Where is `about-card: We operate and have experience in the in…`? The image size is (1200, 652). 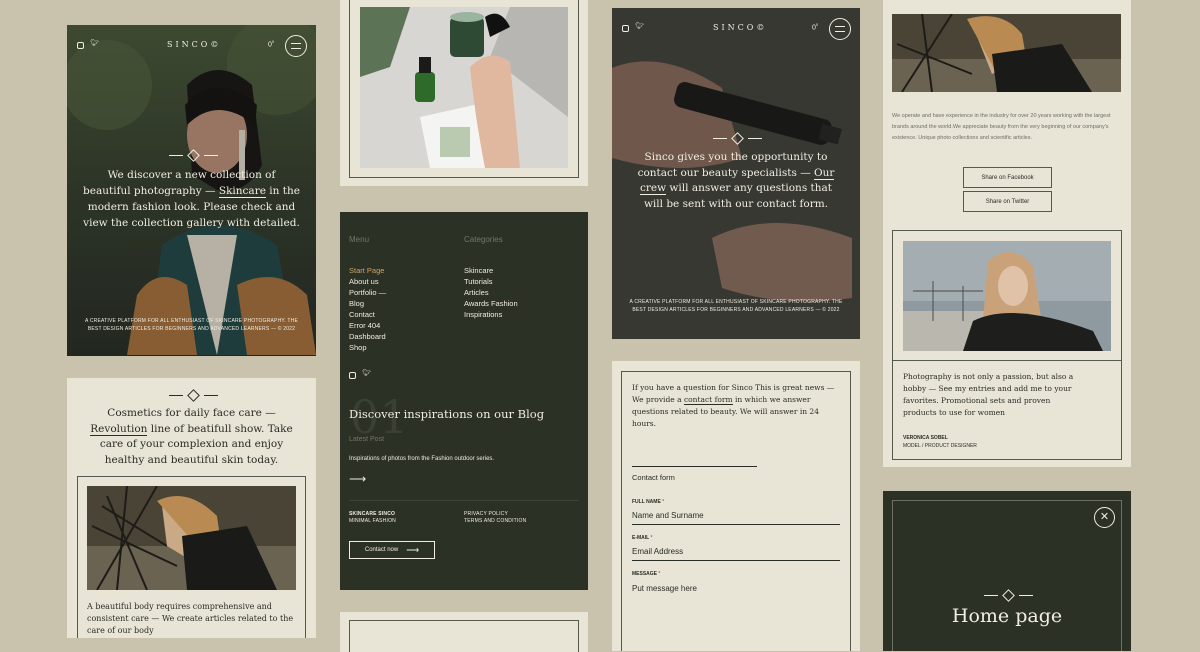 about-card: We operate and have experience in the in… is located at coordinates (1007, 233).